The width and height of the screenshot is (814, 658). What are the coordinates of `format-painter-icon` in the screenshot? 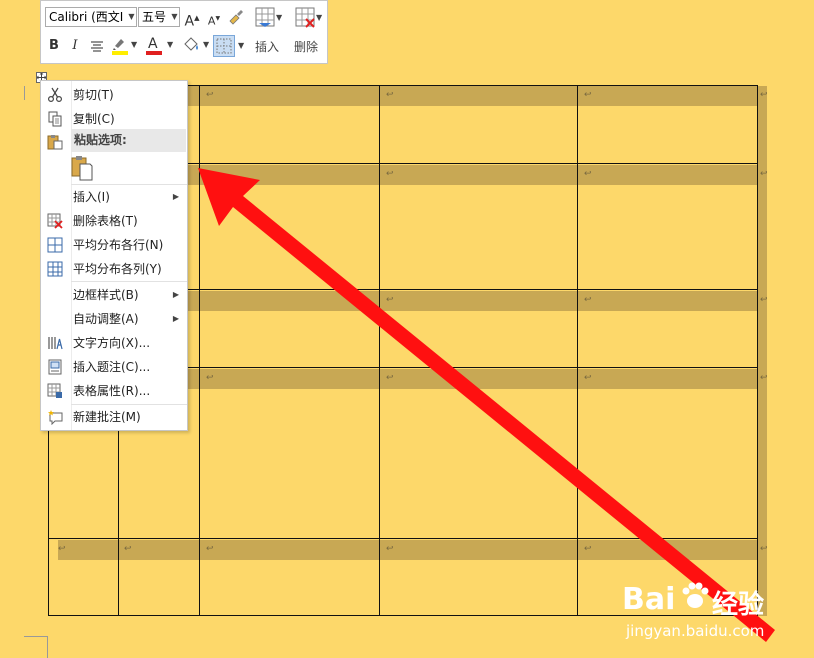 It's located at (236, 17).